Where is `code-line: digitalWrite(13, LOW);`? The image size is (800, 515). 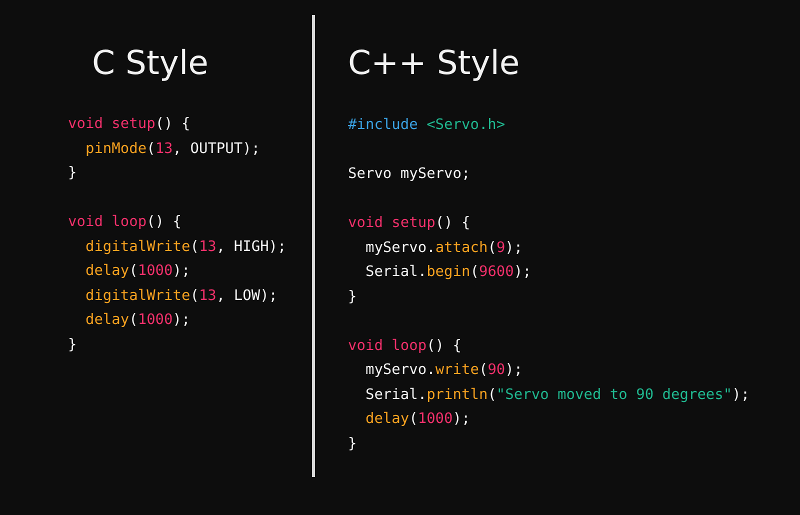
code-line: digitalWrite(13, LOW); is located at coordinates (181, 296).